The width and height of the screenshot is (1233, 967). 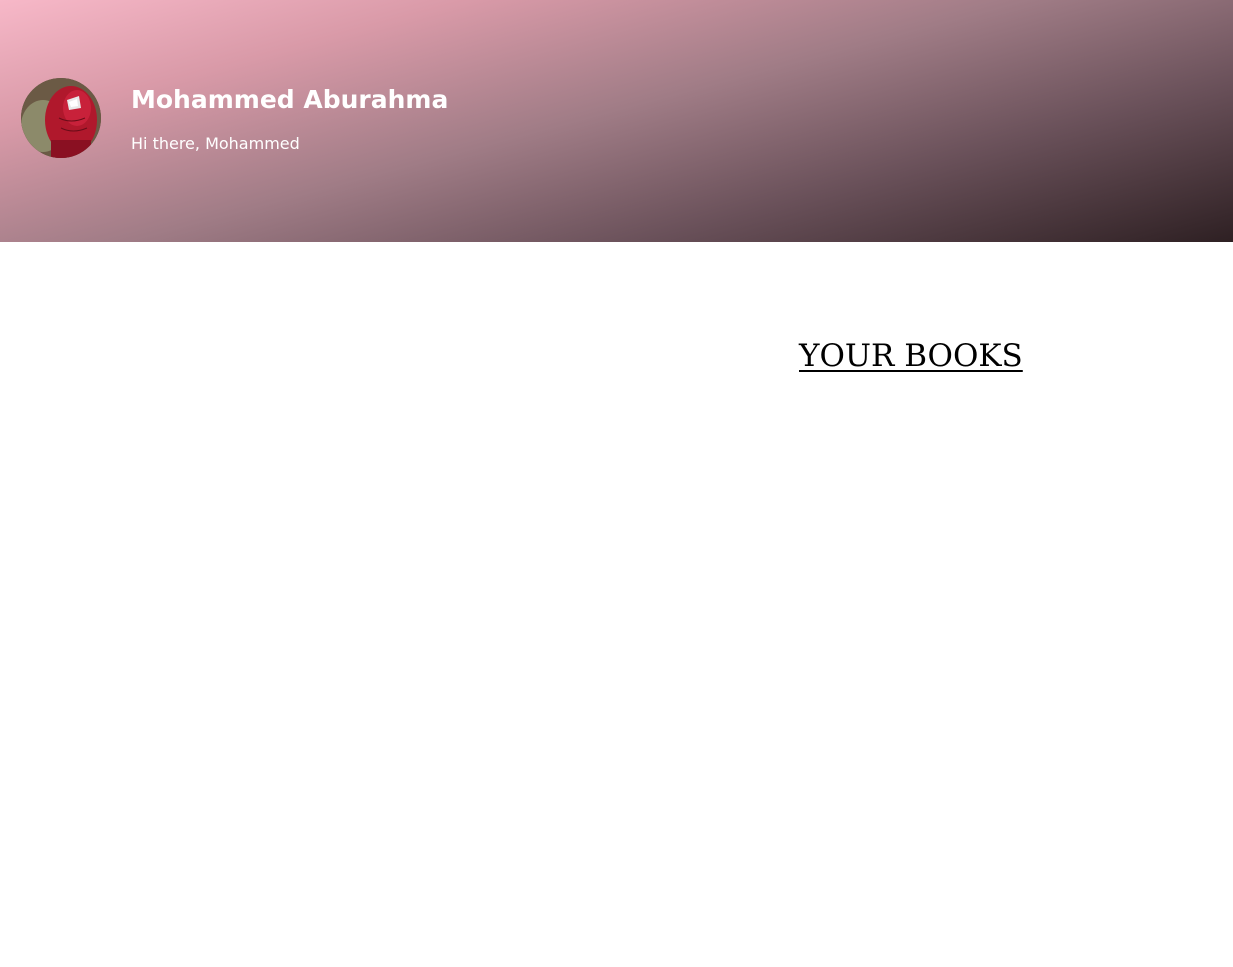 I want to click on greeting-text: Hi there, Mohammed, so click(x=215, y=143).